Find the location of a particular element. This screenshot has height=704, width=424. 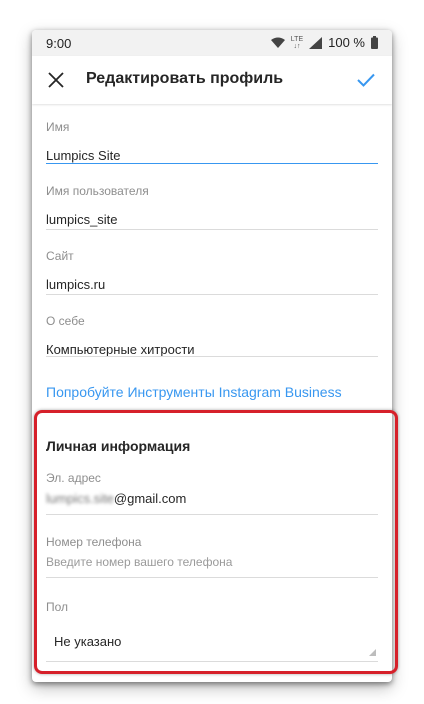

bio-field: О себе Компьютерные хитрости is located at coordinates (212, 335).